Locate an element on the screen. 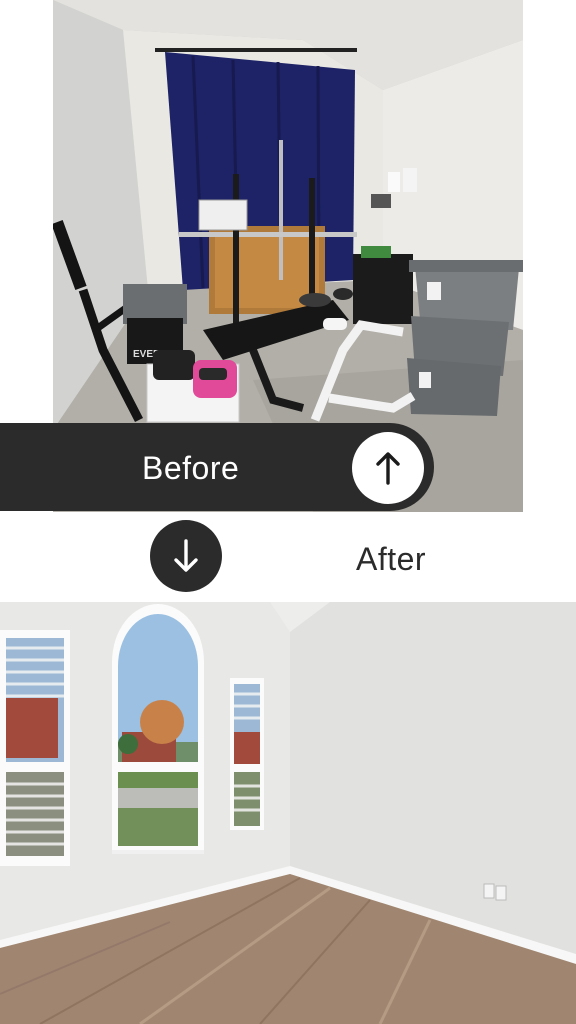 Image resolution: width=576 pixels, height=1024 pixels. arrow-up-icon is located at coordinates (388, 468).